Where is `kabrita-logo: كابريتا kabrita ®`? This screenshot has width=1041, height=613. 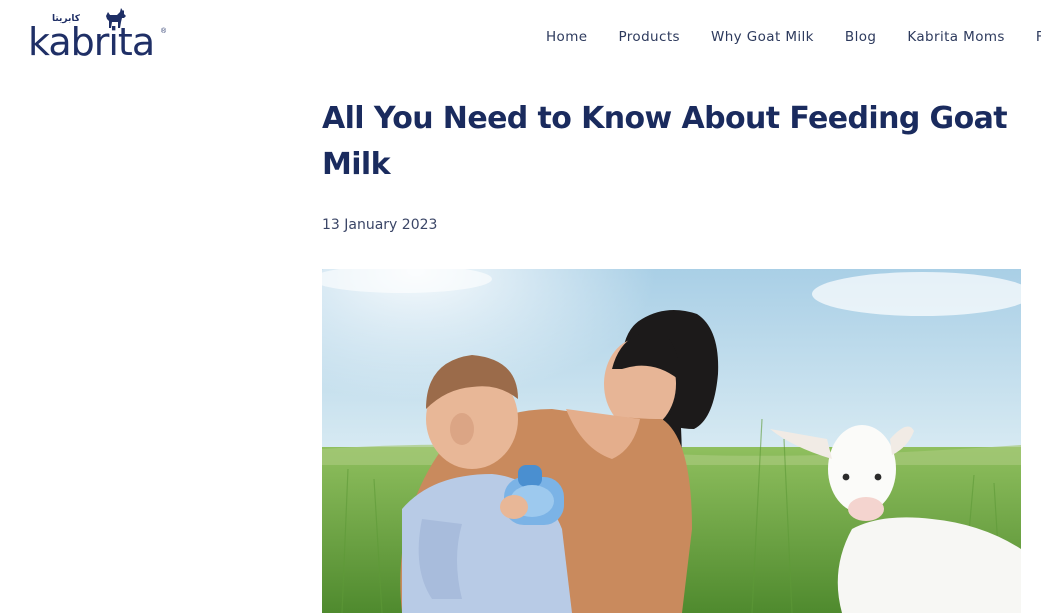 kabrita-logo: كابريتا kabrita ® is located at coordinates (98, 35).